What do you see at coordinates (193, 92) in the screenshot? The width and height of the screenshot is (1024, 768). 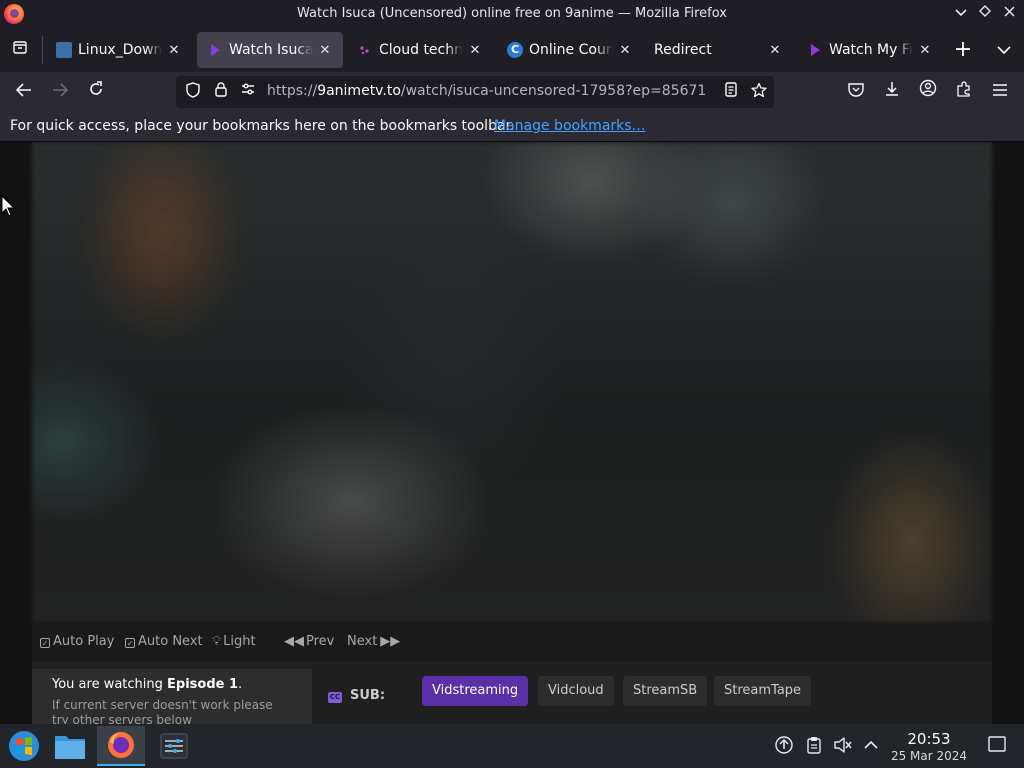 I see `shield-icon` at bounding box center [193, 92].